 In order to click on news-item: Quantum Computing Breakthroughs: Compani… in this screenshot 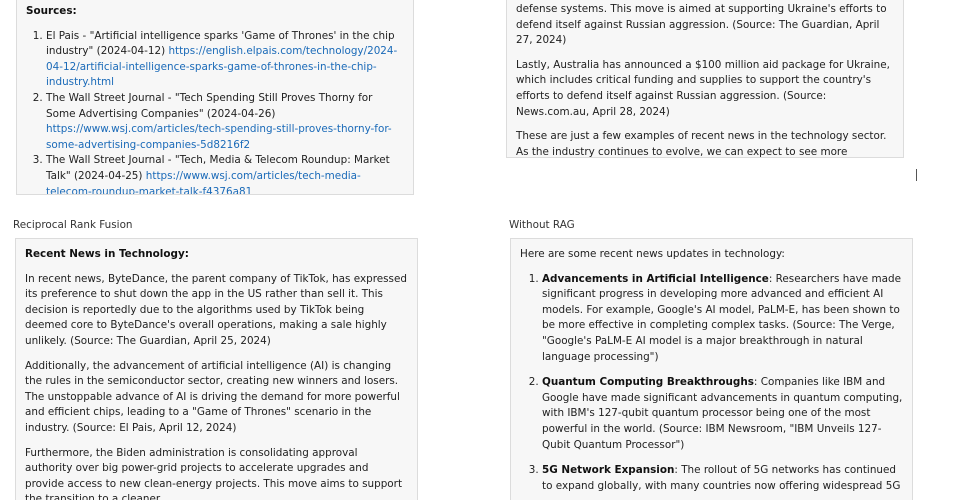, I will do `click(723, 414)`.